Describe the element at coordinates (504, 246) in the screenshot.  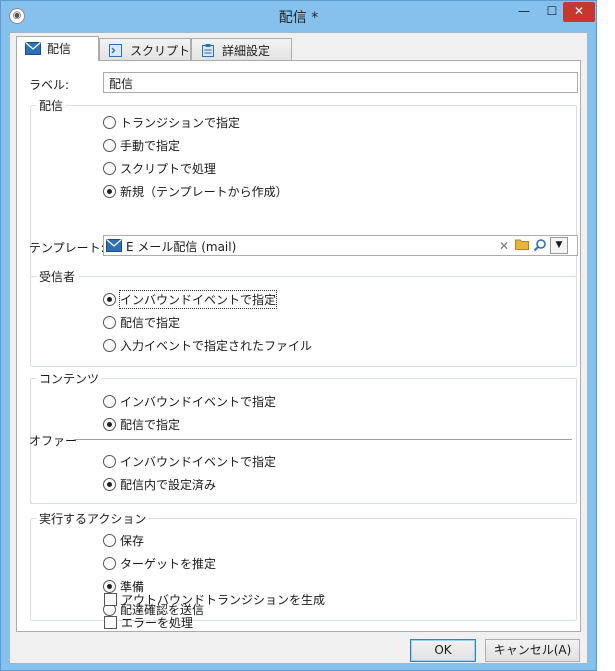
I see `clear-icon: ✕` at that location.